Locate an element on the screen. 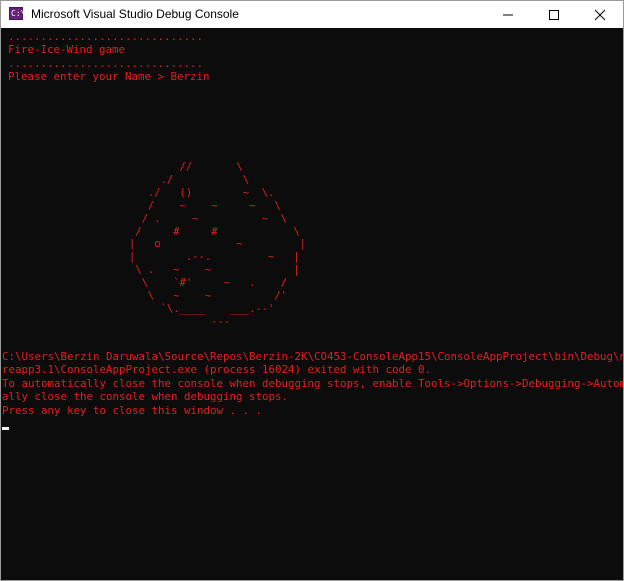 Image resolution: width=624 pixels, height=581 pixels. close-button is located at coordinates (600, 14).